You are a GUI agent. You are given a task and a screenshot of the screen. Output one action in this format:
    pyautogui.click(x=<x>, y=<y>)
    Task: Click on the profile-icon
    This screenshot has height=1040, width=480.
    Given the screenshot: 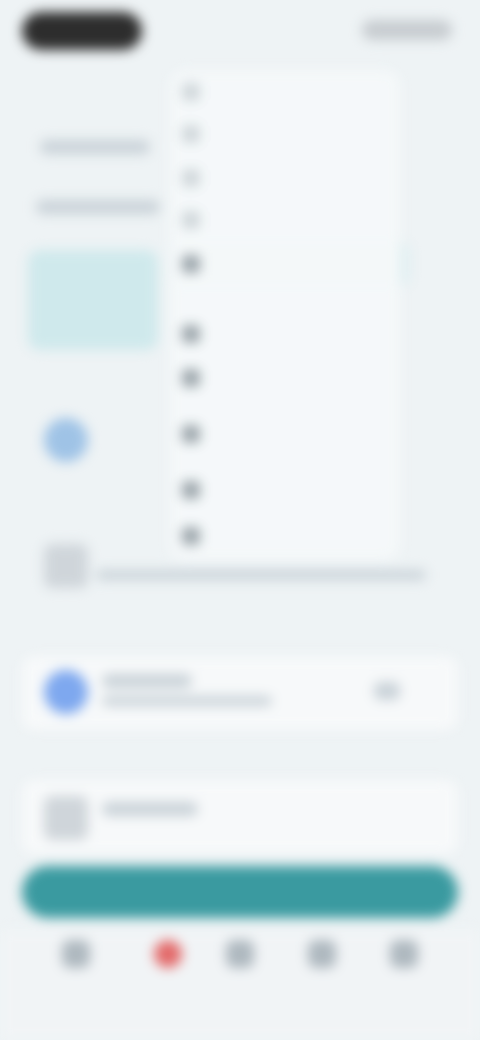 What is the action you would take?
    pyautogui.click(x=404, y=954)
    